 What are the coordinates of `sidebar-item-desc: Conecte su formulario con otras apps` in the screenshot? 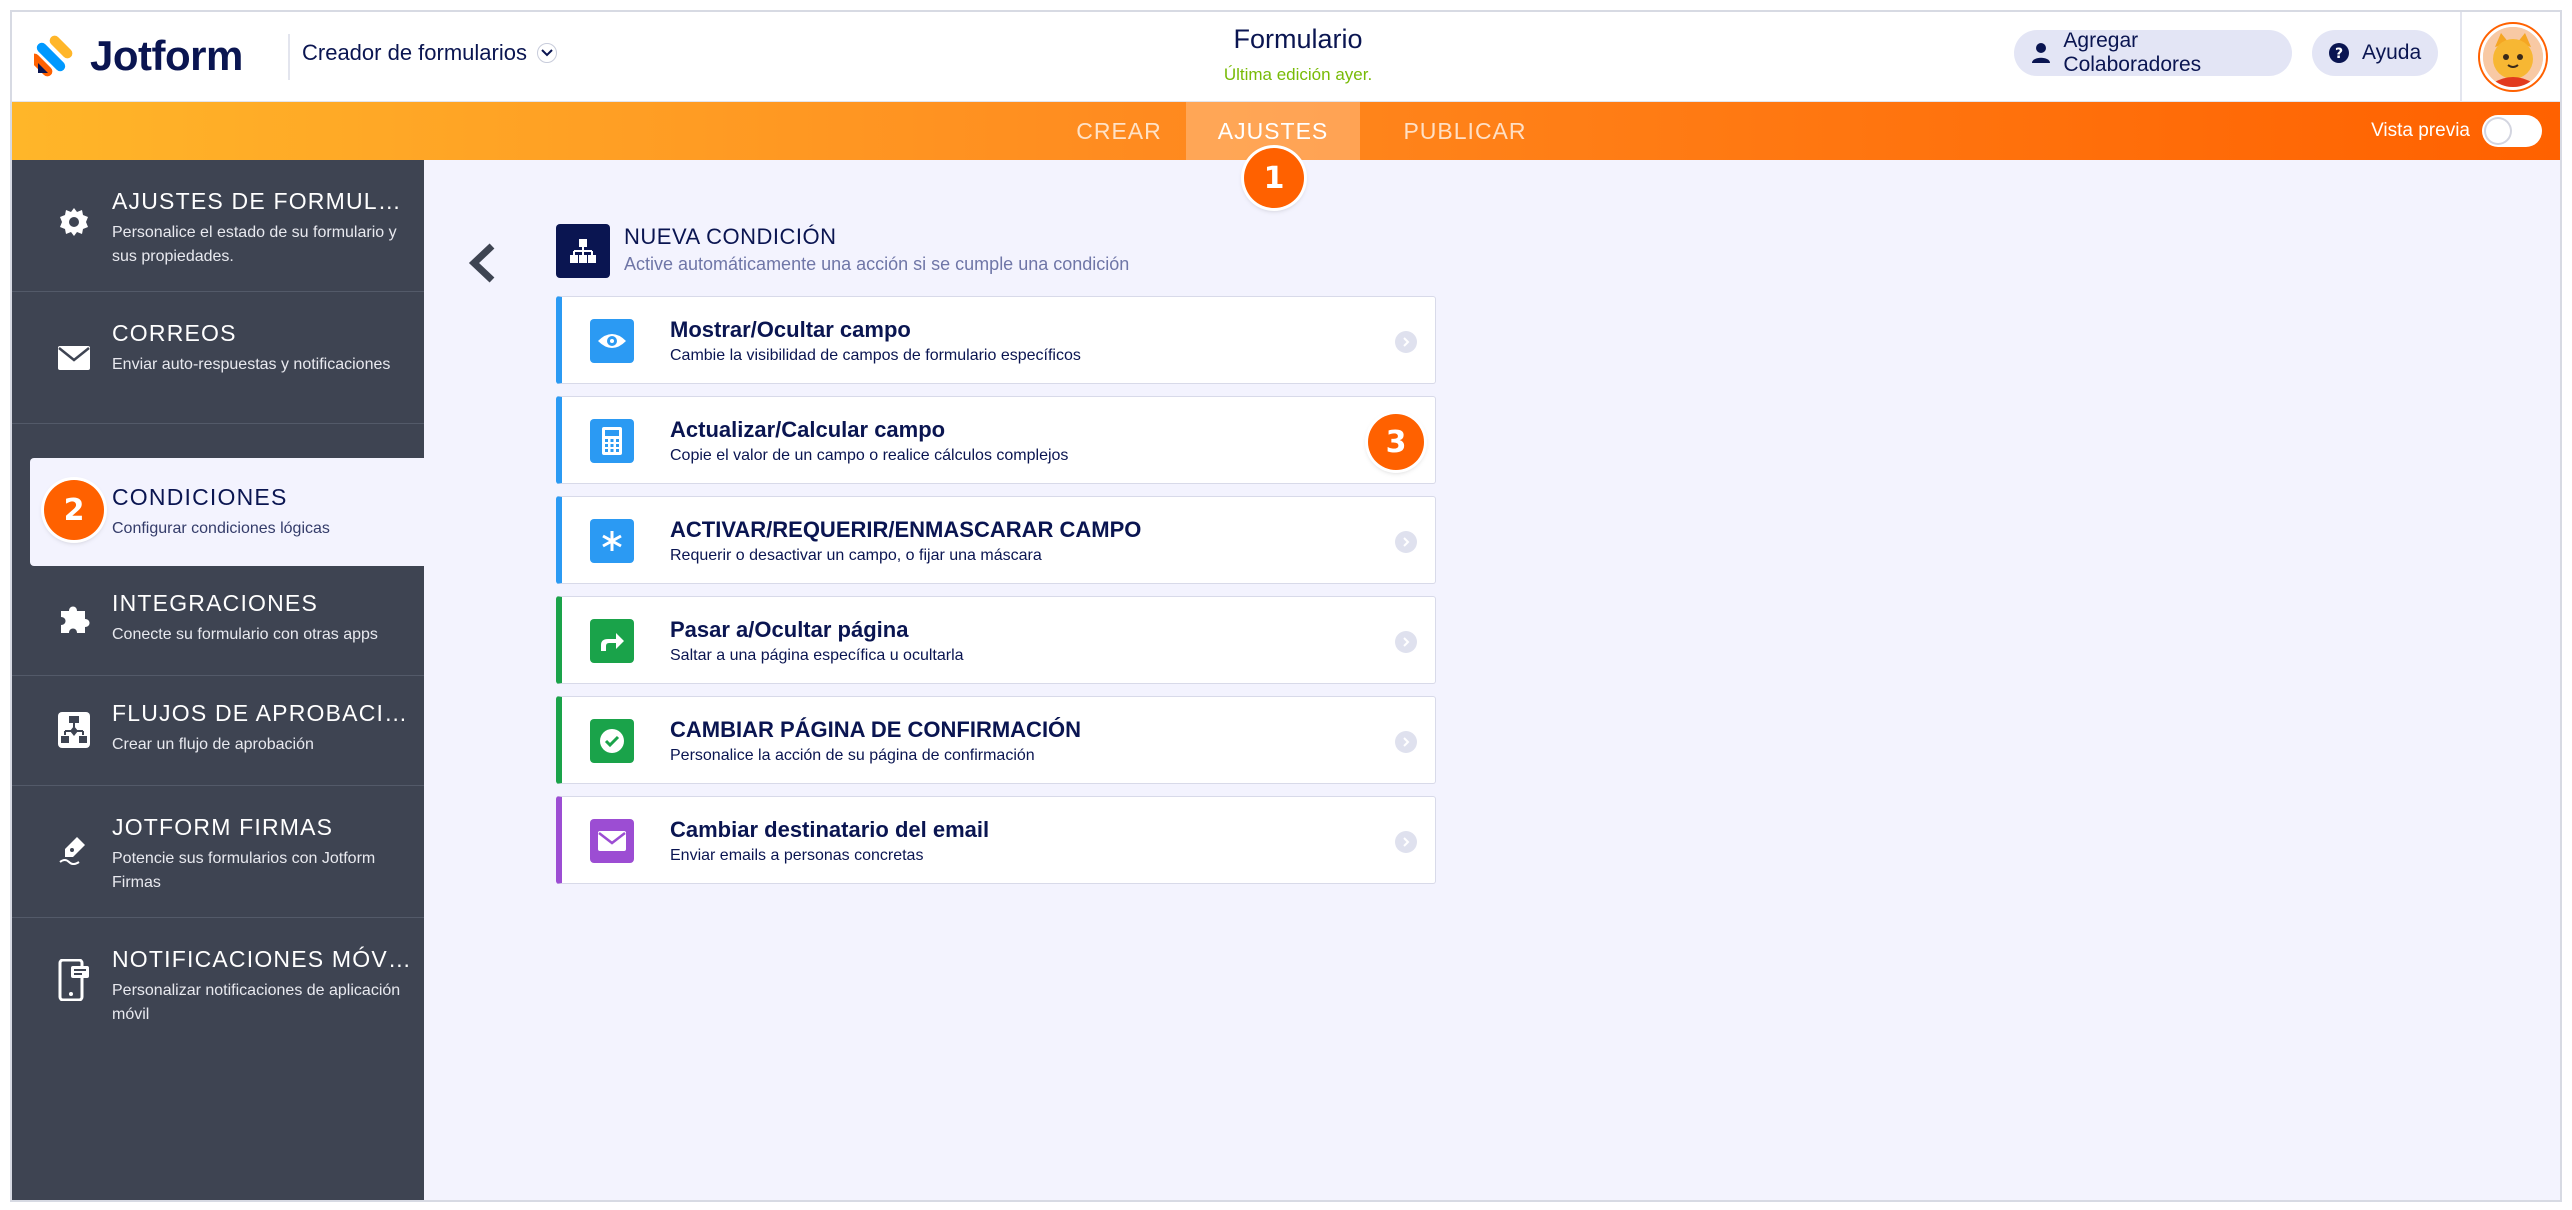 It's located at (245, 634).